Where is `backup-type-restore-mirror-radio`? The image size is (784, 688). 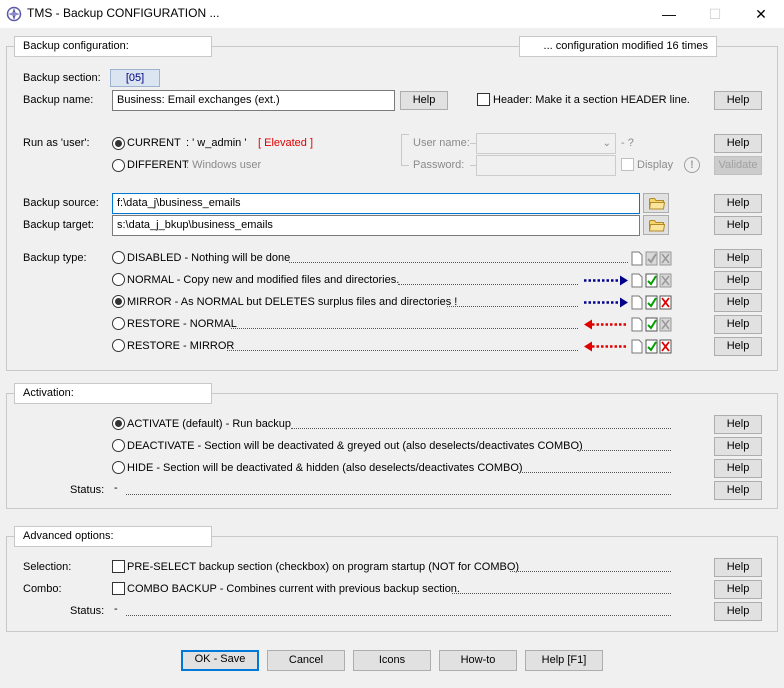 backup-type-restore-mirror-radio is located at coordinates (118, 345).